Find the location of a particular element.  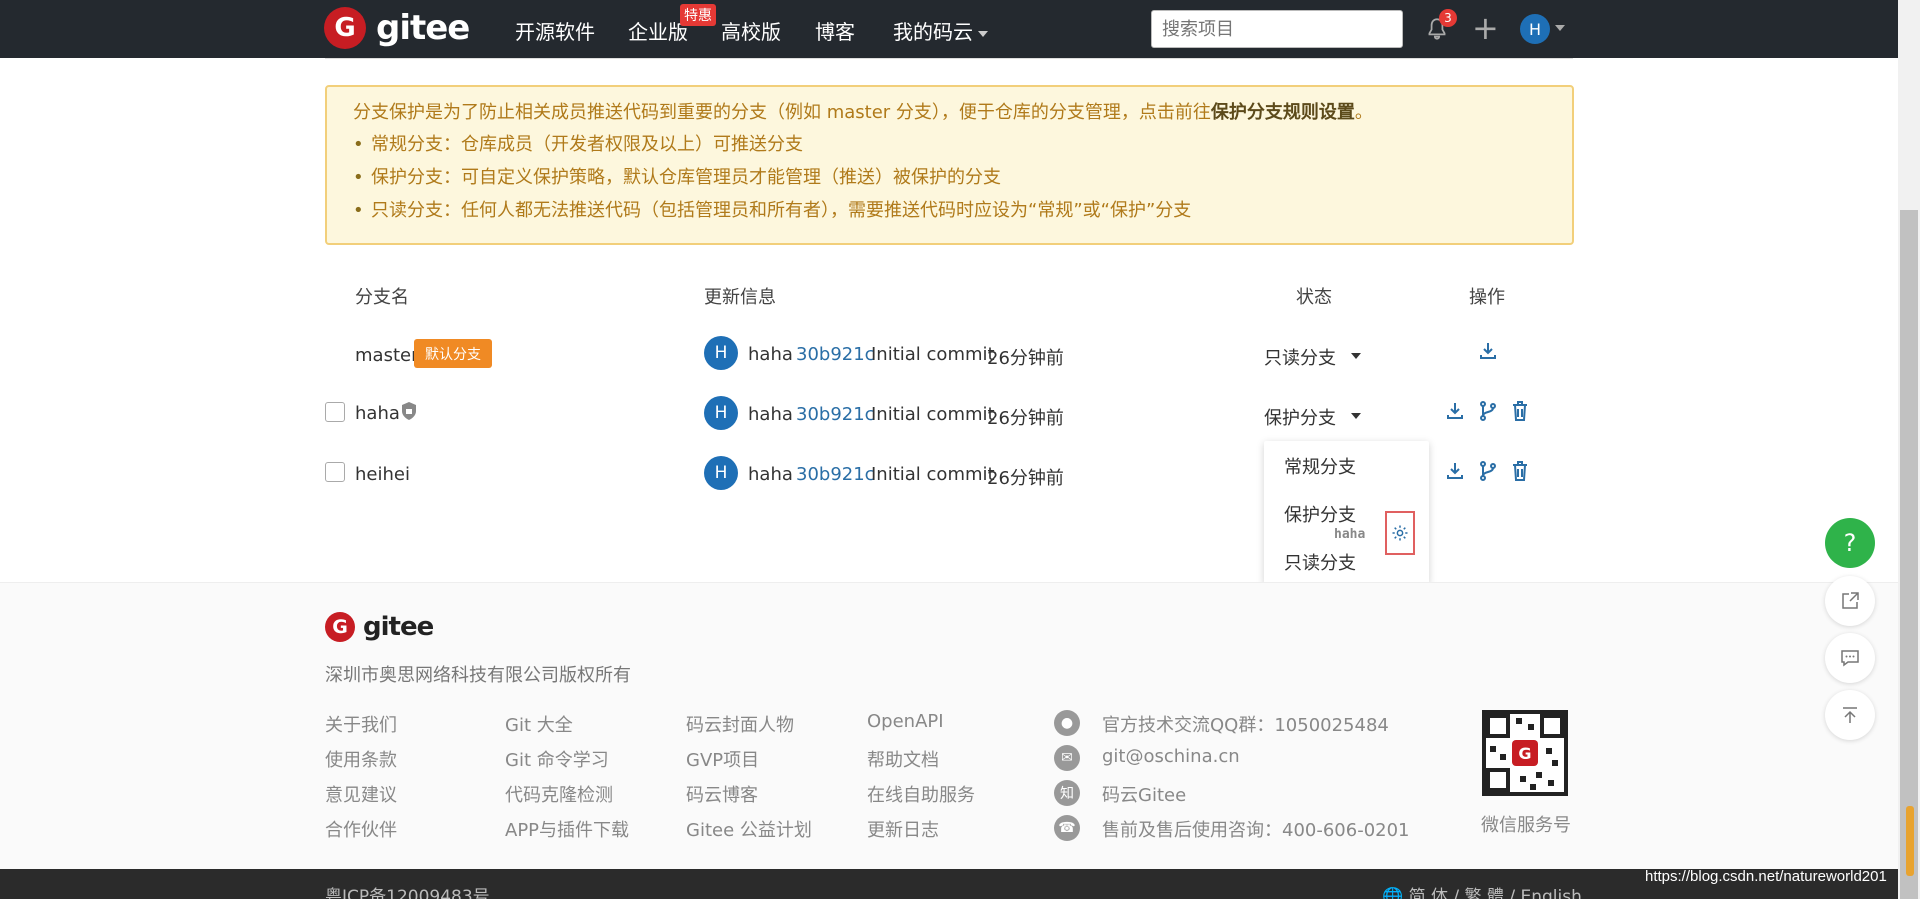

nav-university: 高校版 is located at coordinates (751, 30).